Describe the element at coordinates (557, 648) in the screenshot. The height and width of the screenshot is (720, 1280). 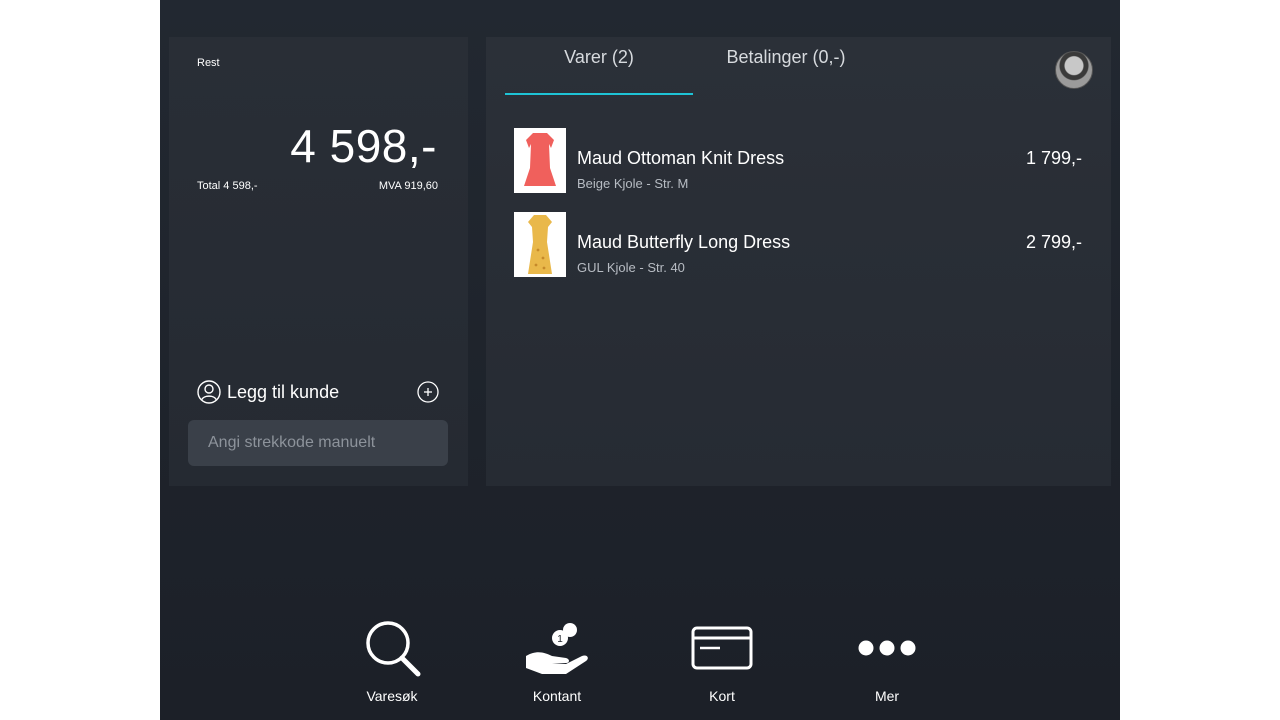
I see `hand-coins-icon: 1` at that location.